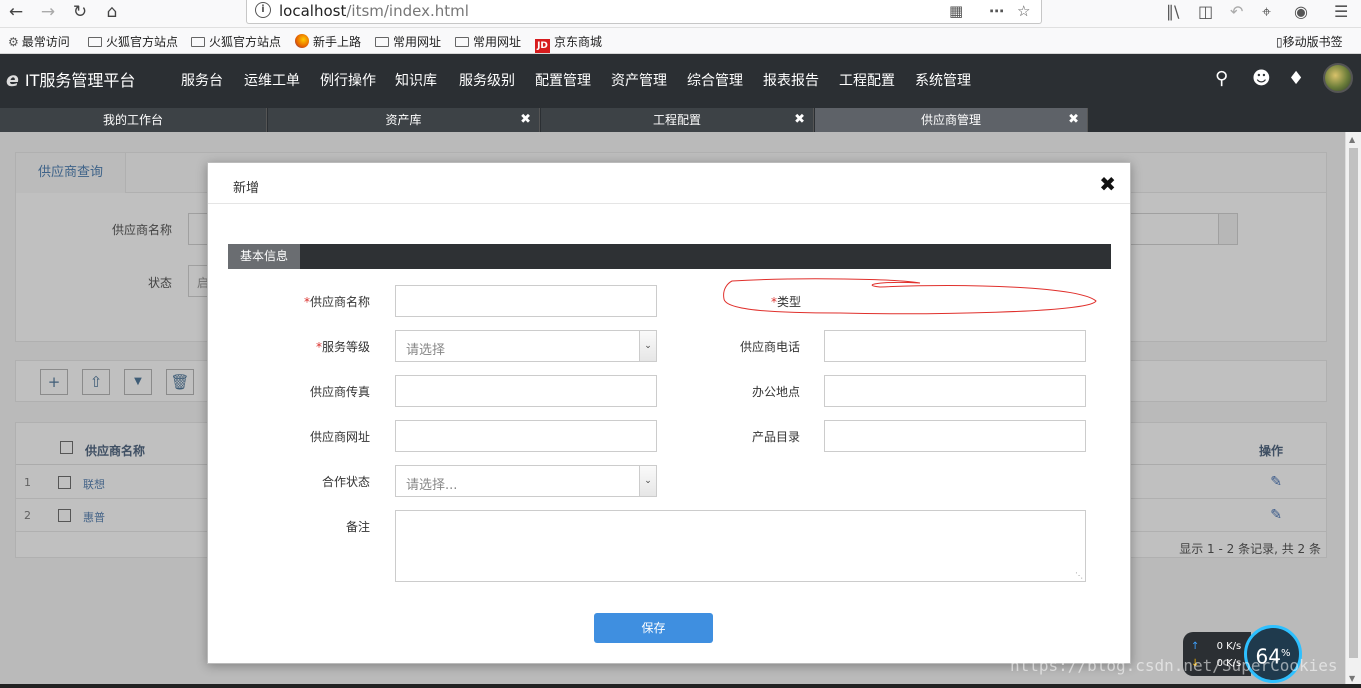 This screenshot has width=1361, height=688. Describe the element at coordinates (13, 42) in the screenshot. I see `gear-icon: ⚙` at that location.